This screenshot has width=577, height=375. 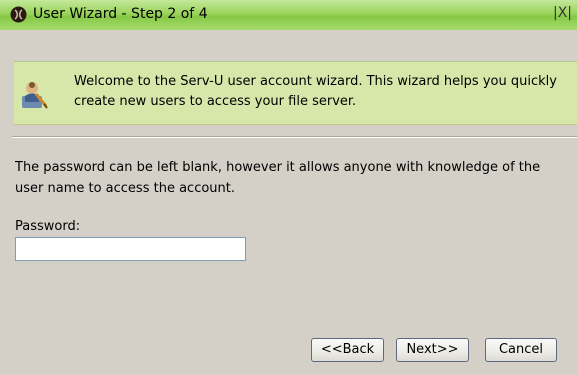 What do you see at coordinates (130, 249) in the screenshot?
I see `password-field` at bounding box center [130, 249].